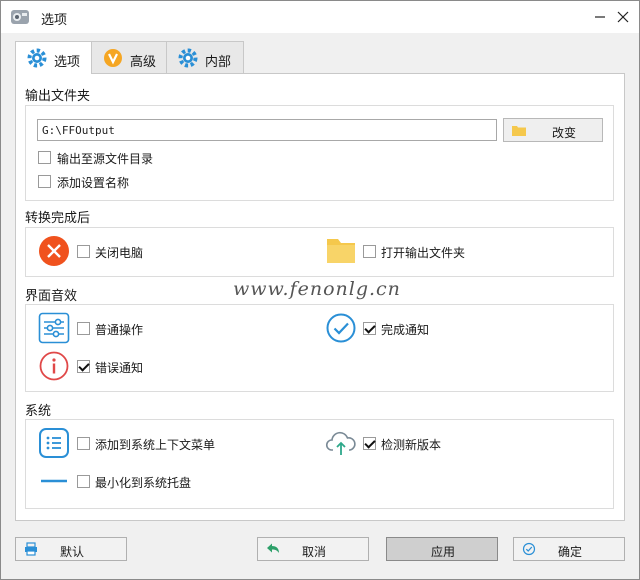 The width and height of the screenshot is (640, 580). What do you see at coordinates (119, 330) in the screenshot?
I see `normal-op-label: 普通操作` at bounding box center [119, 330].